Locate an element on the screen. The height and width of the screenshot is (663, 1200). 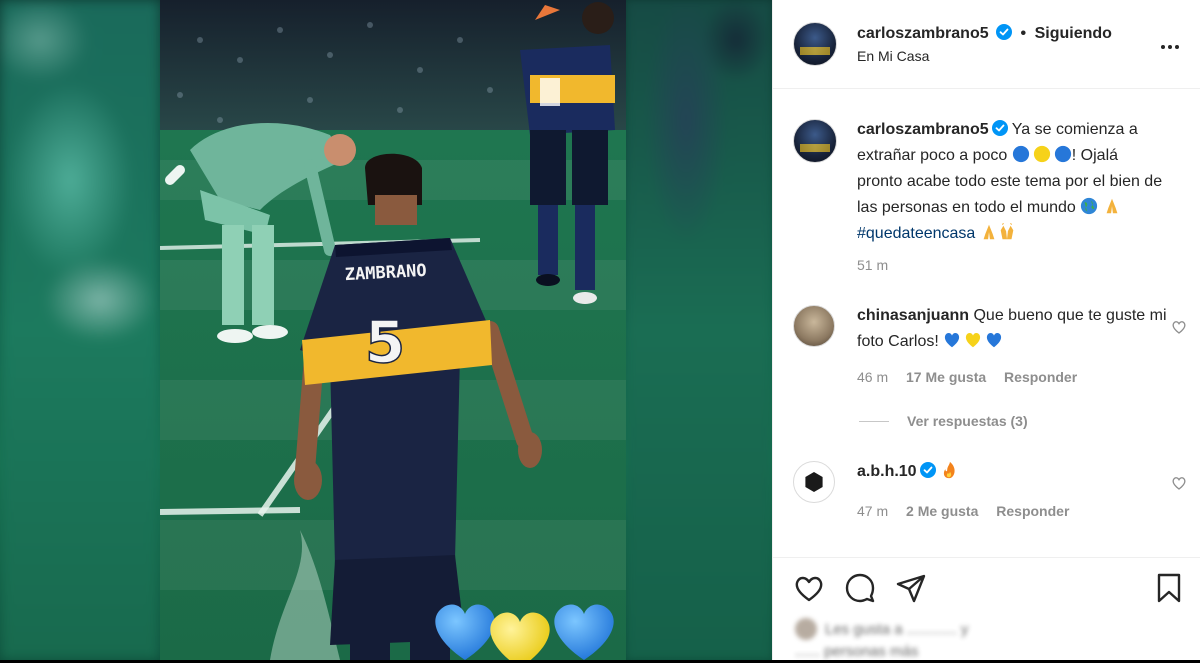
author-avatar is located at coordinates (815, 44).